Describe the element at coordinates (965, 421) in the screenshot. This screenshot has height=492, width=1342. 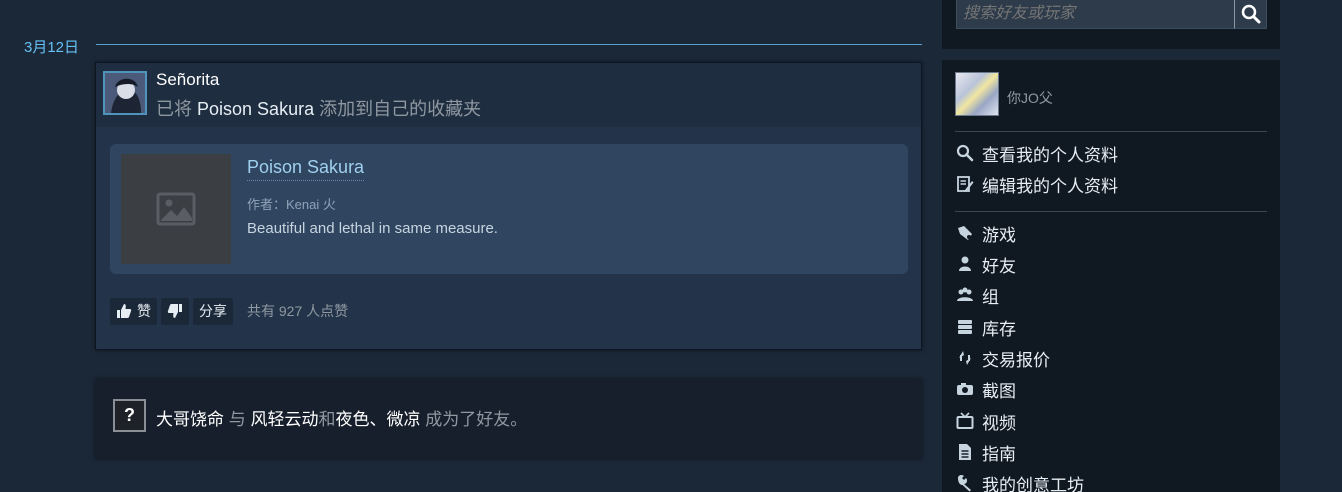
I see `tv-icon` at that location.